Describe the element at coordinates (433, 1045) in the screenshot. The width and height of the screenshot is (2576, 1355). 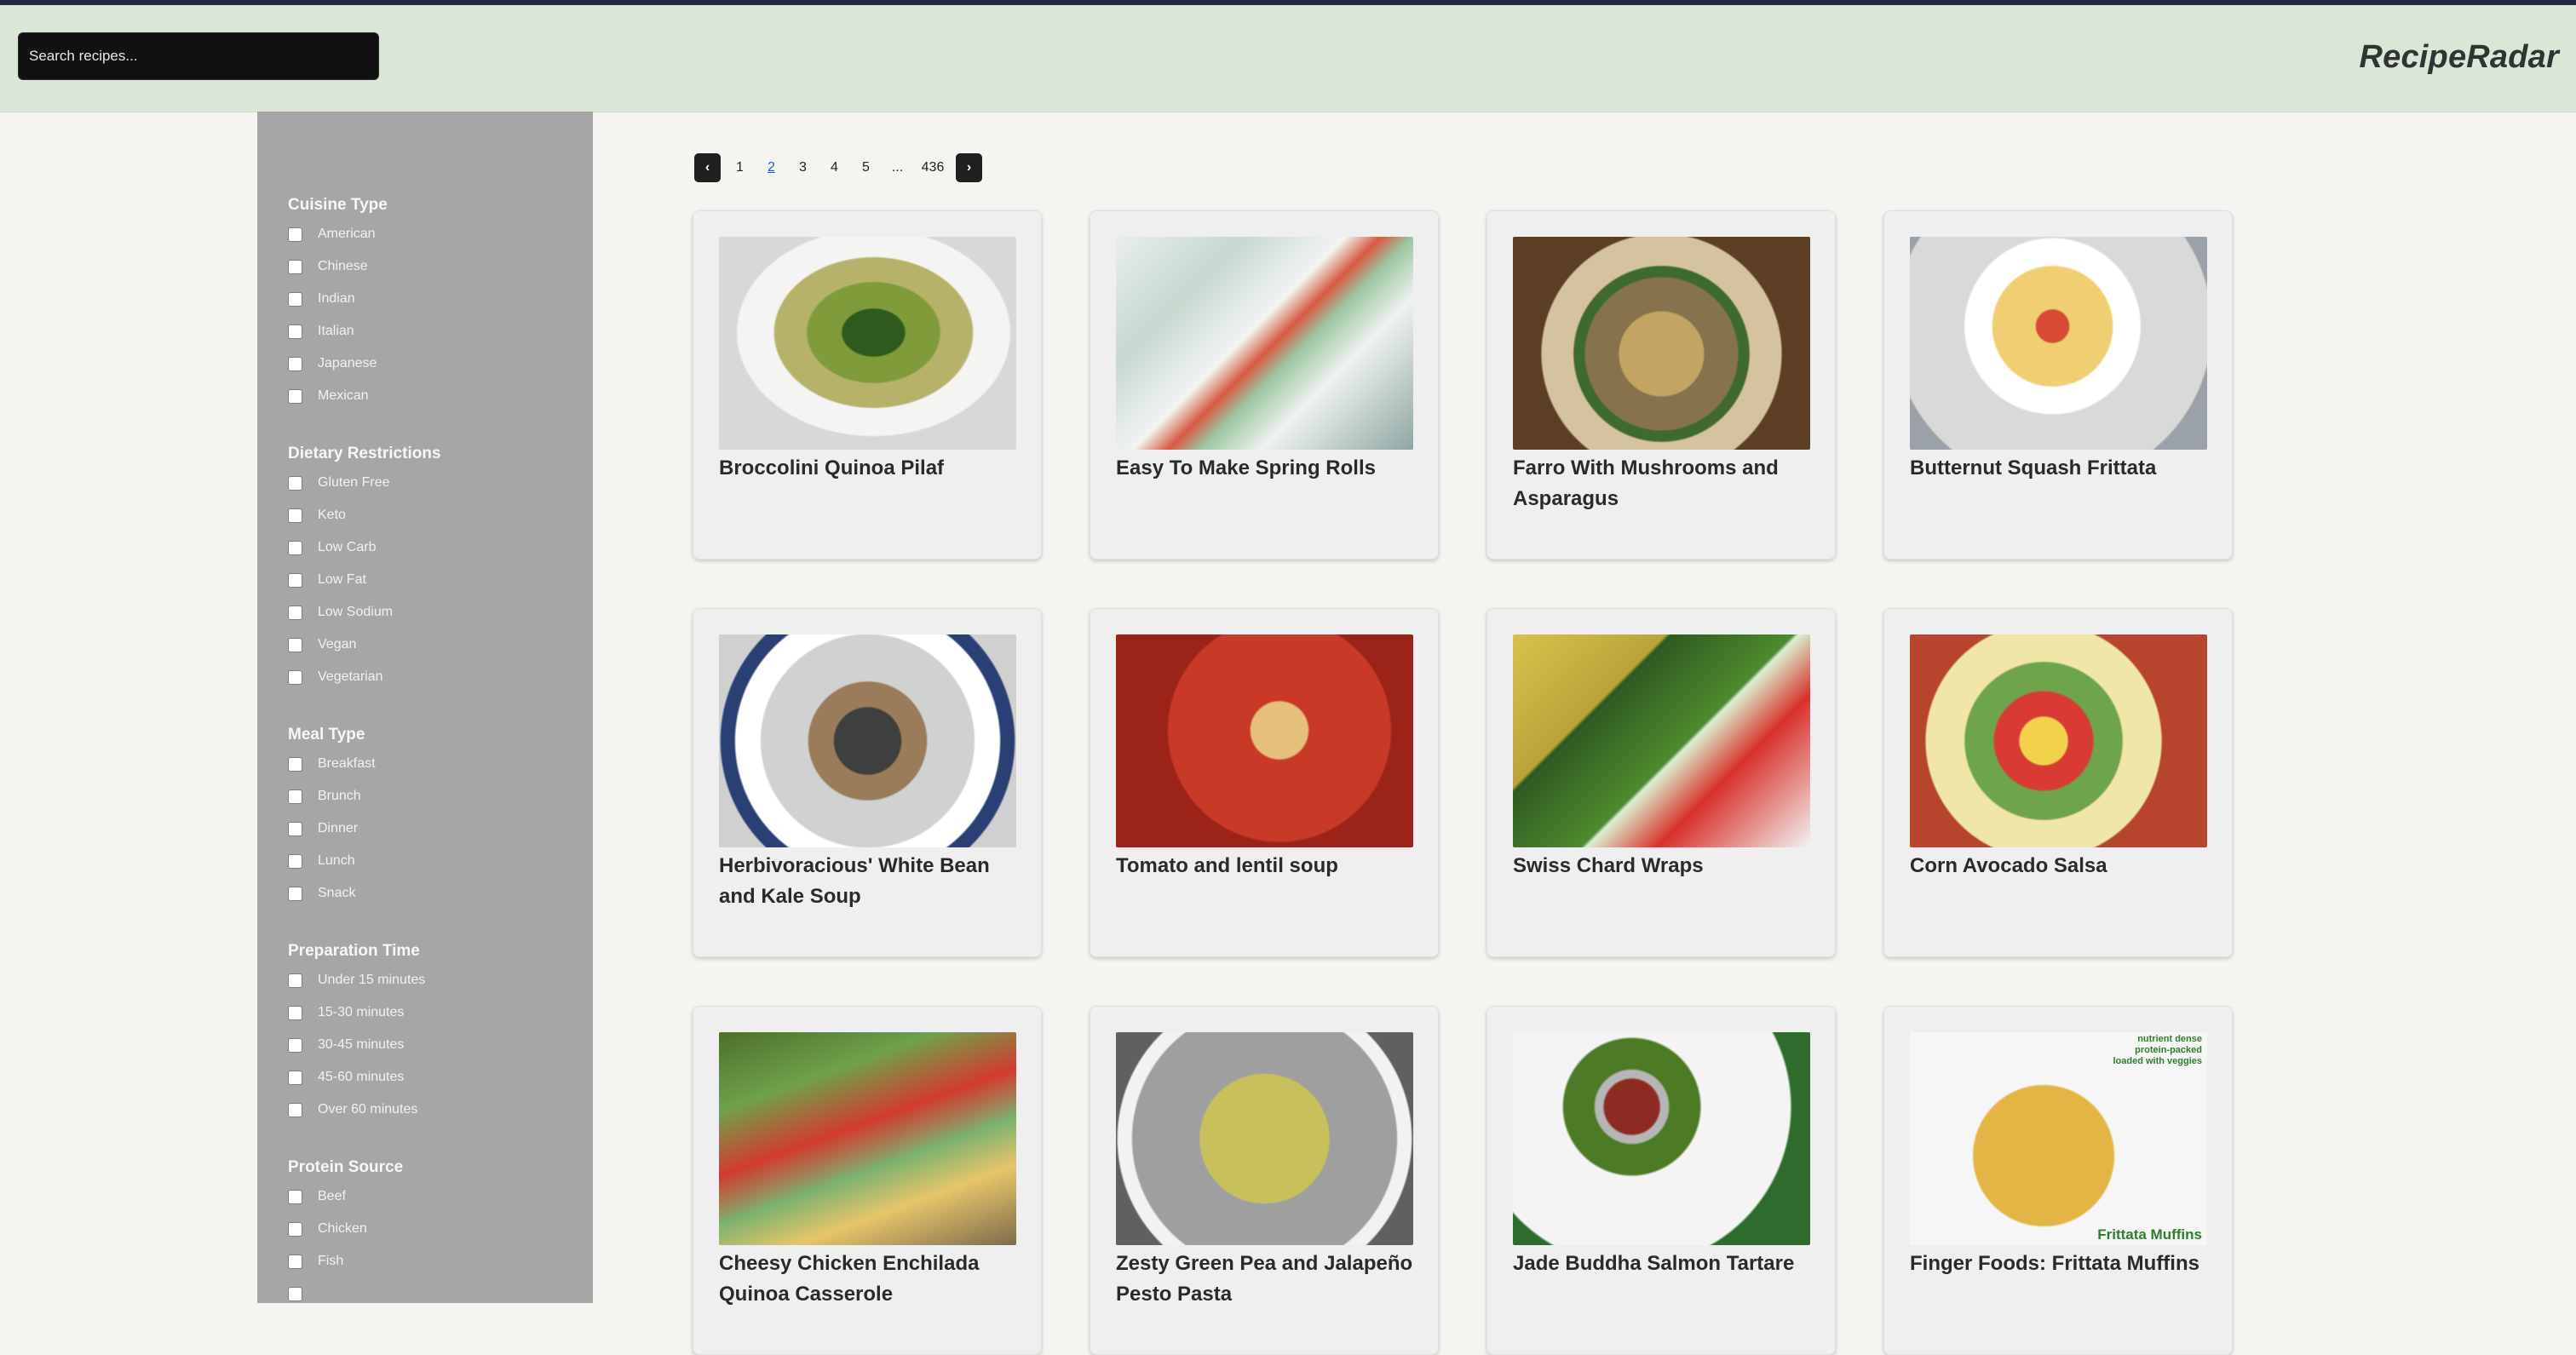
I see `filter-option-30-45: 30-45 minutes` at that location.